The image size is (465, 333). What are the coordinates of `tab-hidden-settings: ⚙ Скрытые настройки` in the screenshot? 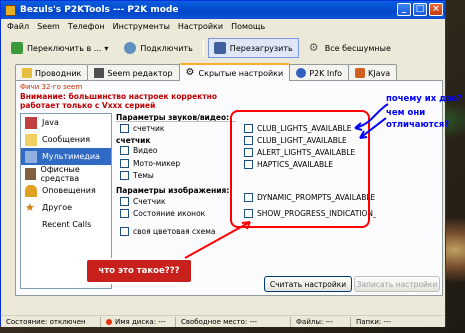 It's located at (234, 72).